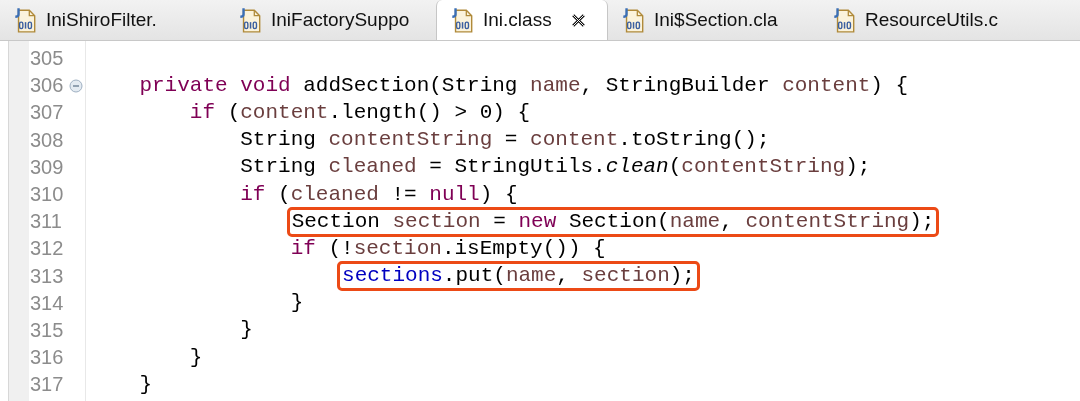  Describe the element at coordinates (47, 330) in the screenshot. I see `line-number: 315` at that location.